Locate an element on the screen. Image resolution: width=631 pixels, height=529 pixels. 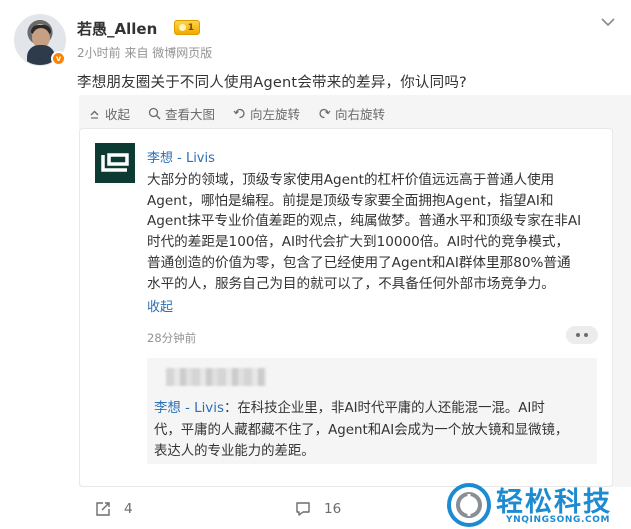
quote-collapse-link: 收起 is located at coordinates (160, 305).